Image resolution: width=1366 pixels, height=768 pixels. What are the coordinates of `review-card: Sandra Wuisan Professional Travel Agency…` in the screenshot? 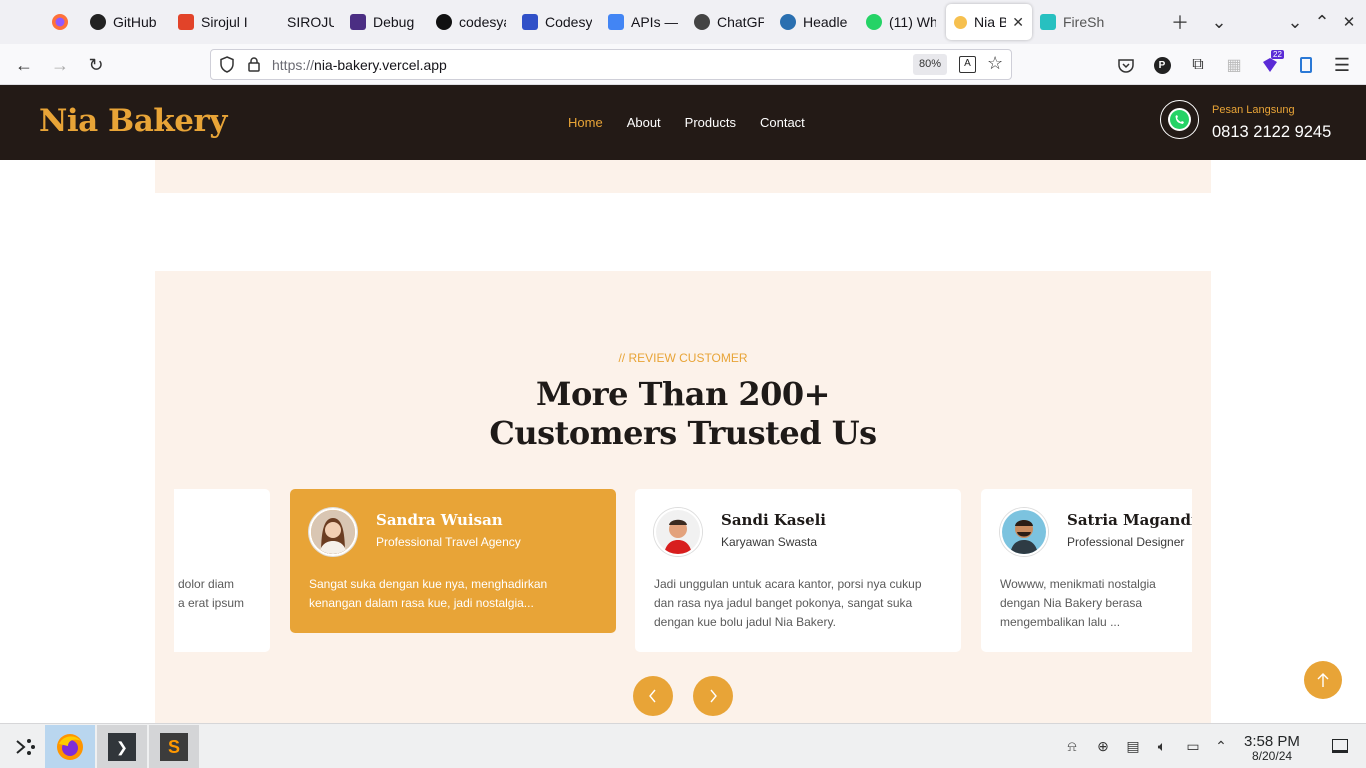 It's located at (453, 561).